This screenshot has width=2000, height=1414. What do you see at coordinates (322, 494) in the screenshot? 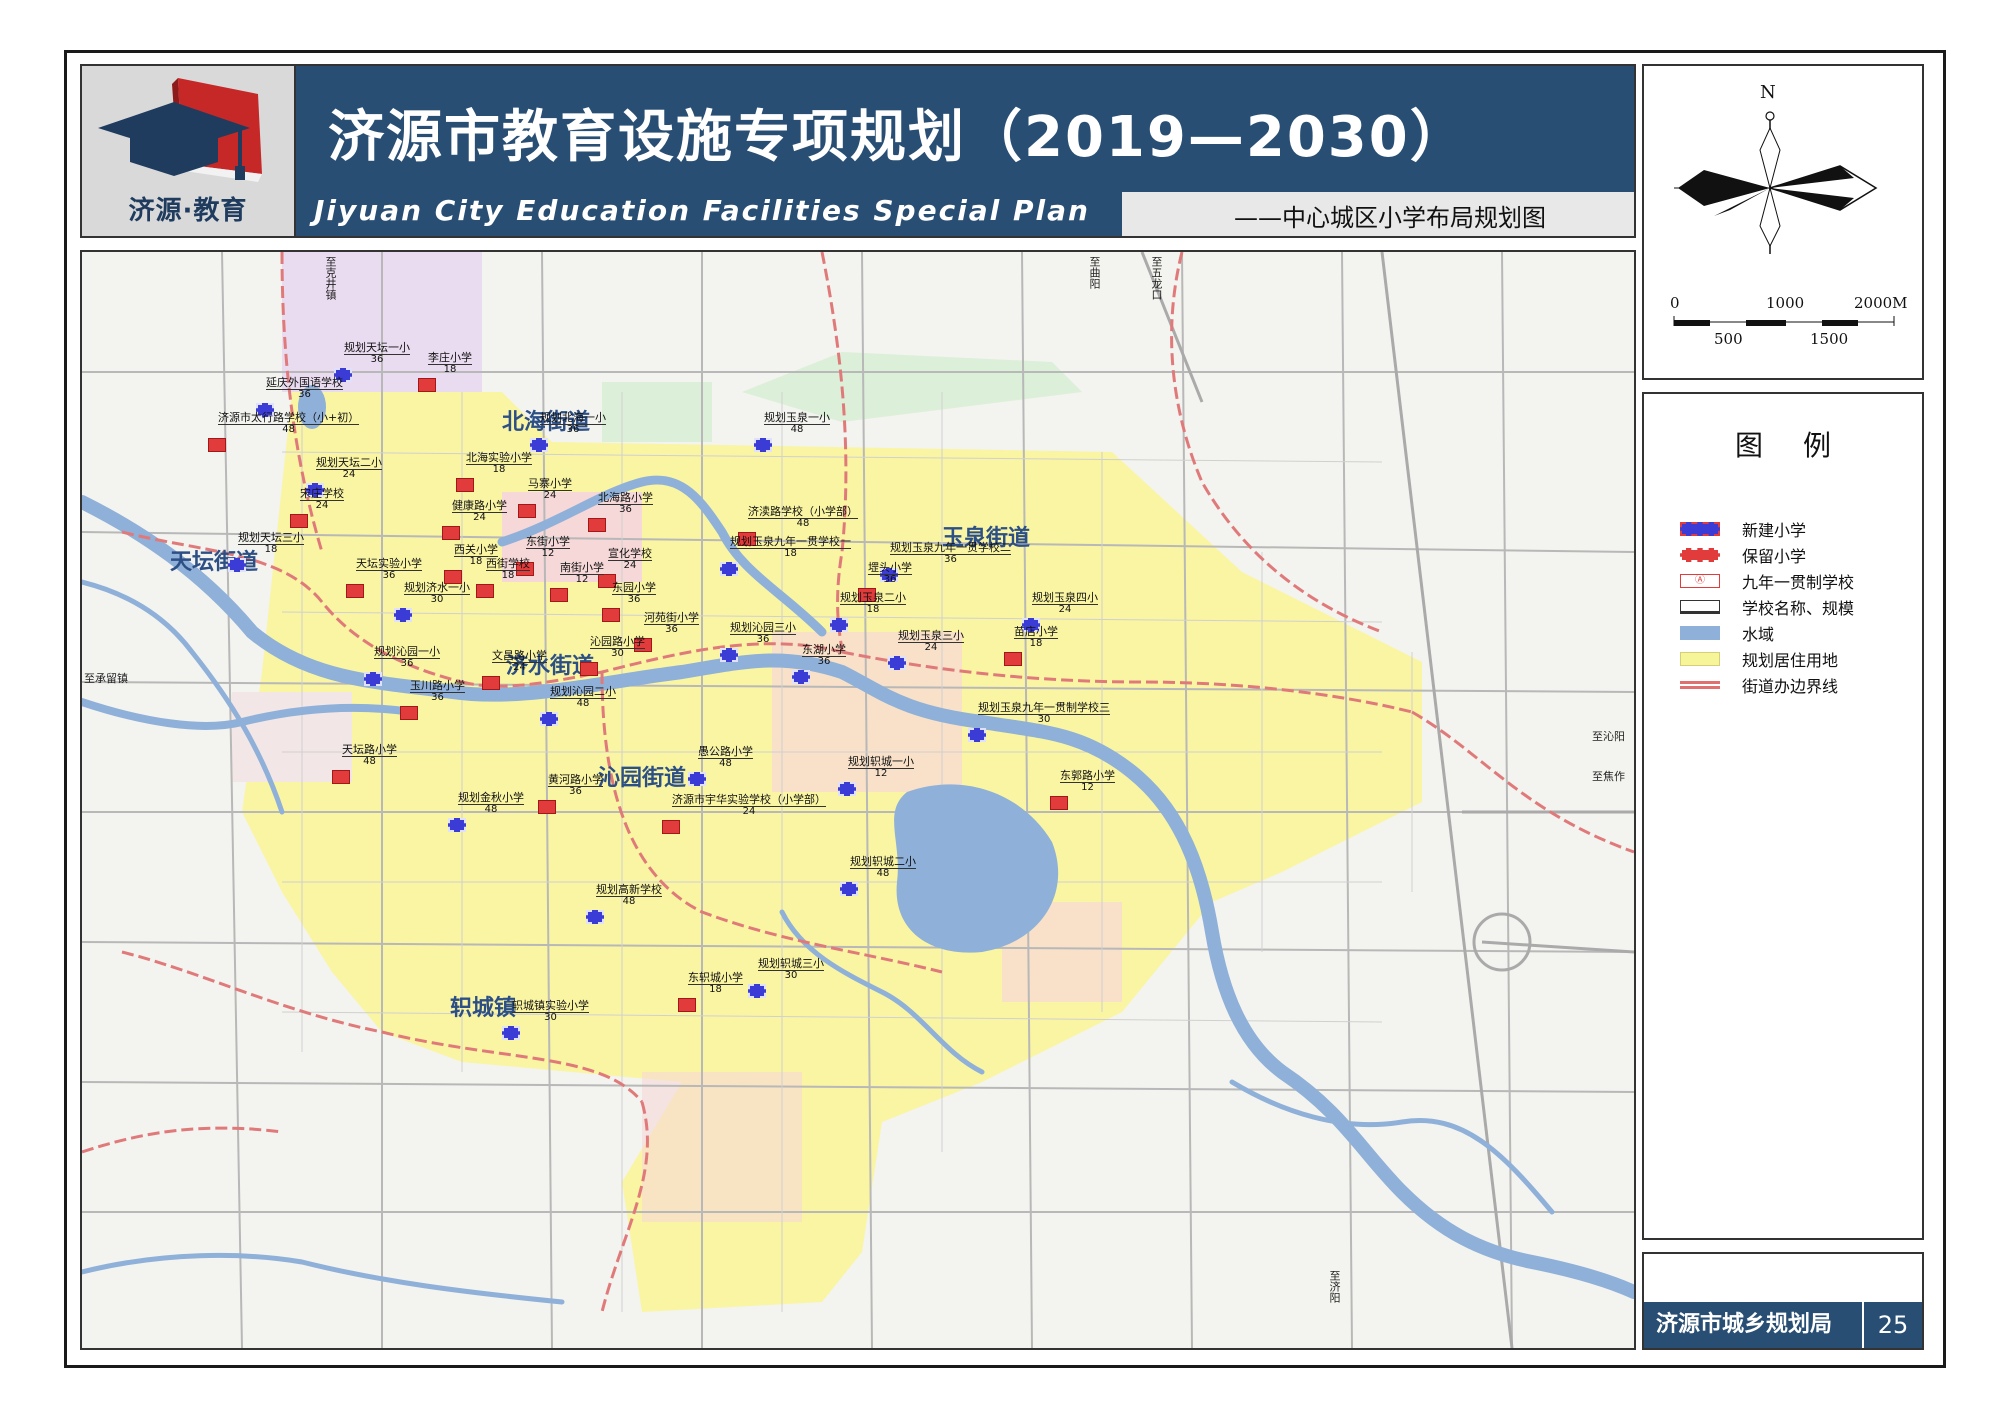
I see `school-name: 宋庄学校` at bounding box center [322, 494].